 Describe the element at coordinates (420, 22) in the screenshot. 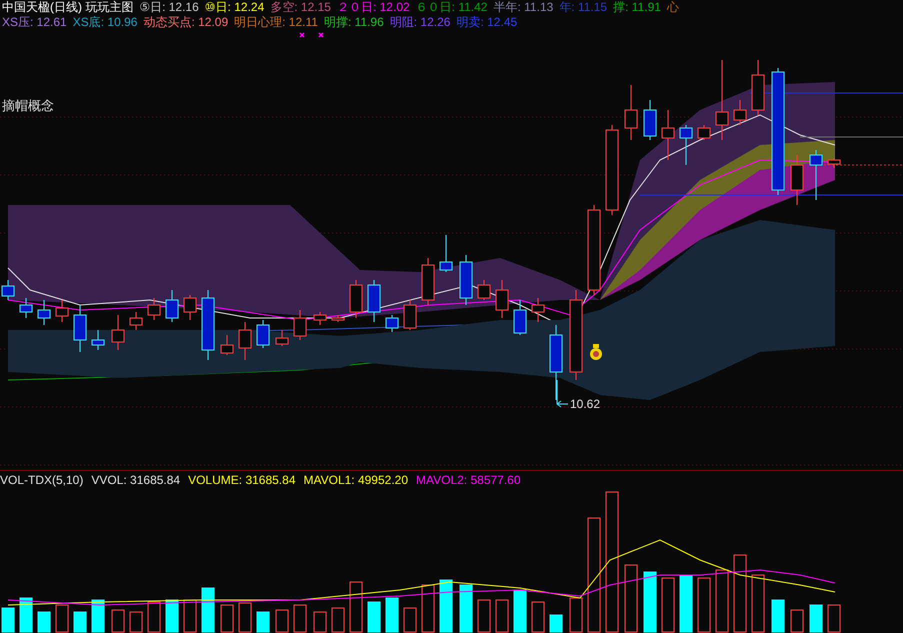

I see `indicator-reading: 明阻: 12.26` at that location.